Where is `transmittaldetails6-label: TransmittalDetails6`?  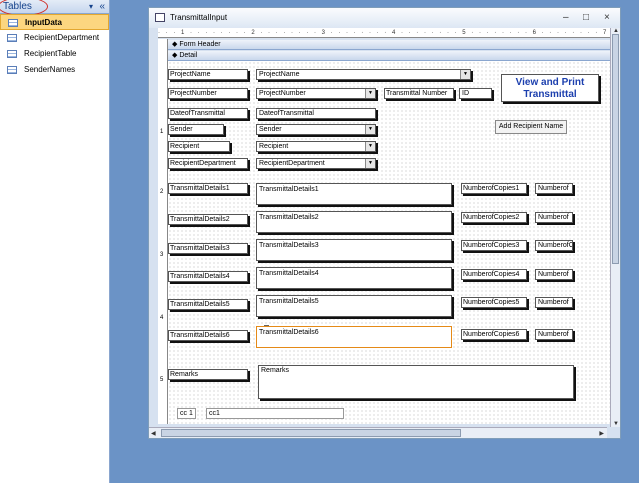 transmittaldetails6-label: TransmittalDetails6 is located at coordinates (208, 335).